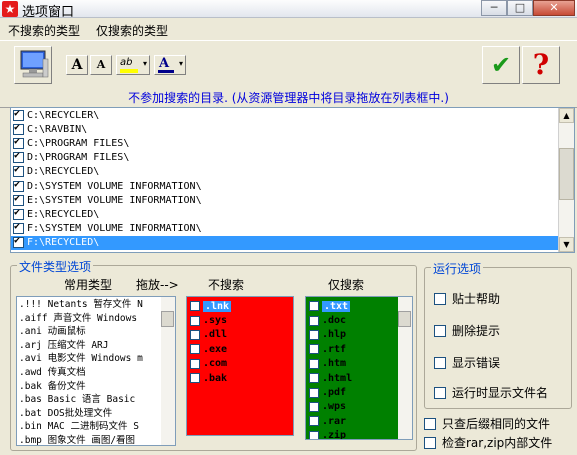 The height and width of the screenshot is (455, 577). Describe the element at coordinates (501, 65) in the screenshot. I see `ok-button: ✔` at that location.